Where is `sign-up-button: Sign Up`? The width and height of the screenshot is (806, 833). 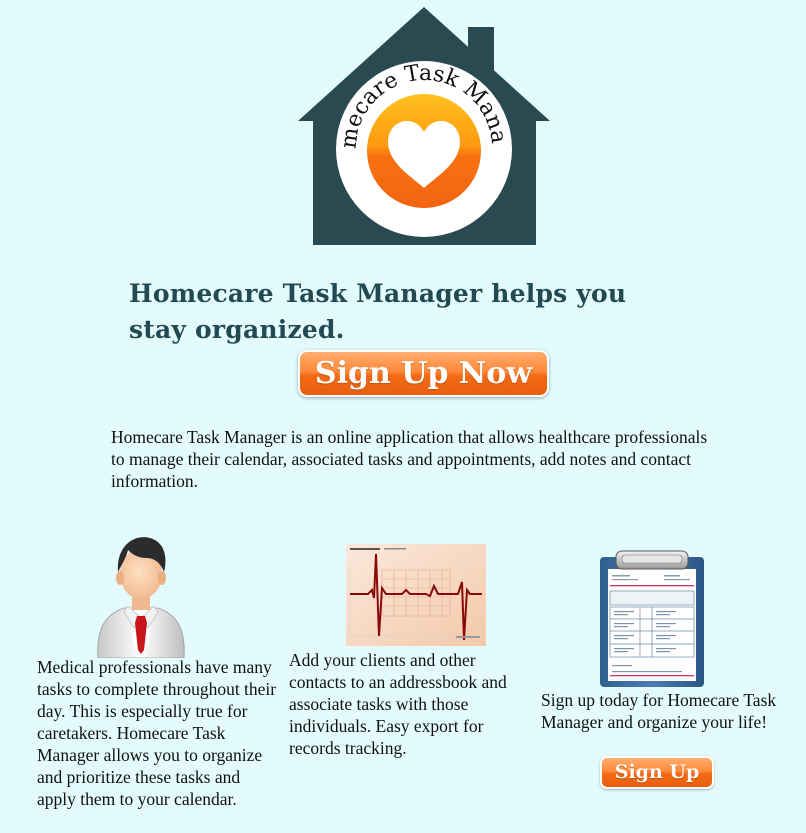 sign-up-button: Sign Up is located at coordinates (657, 772).